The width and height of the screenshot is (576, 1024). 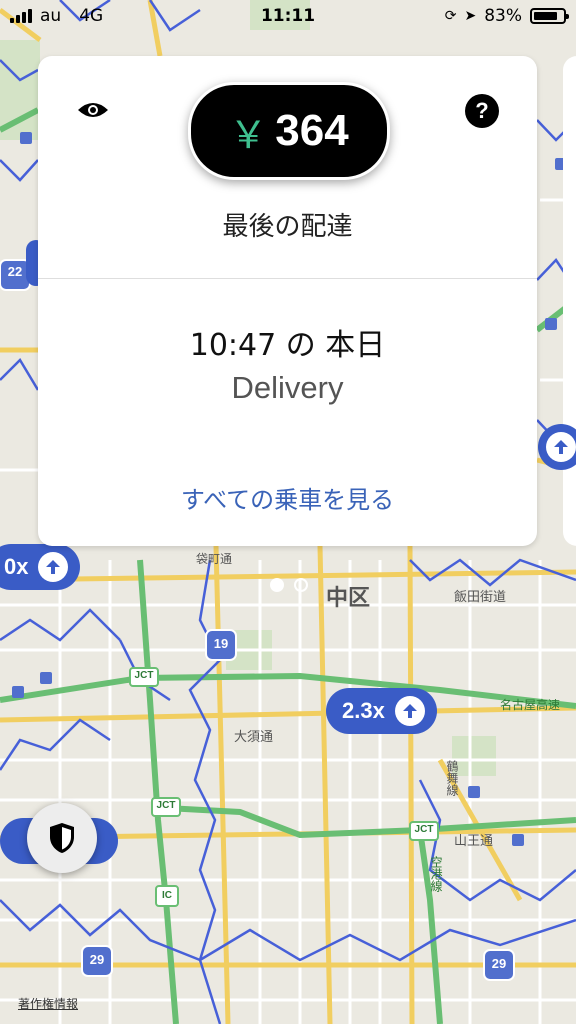 What do you see at coordinates (16, 566) in the screenshot?
I see `surge-left-value: 0x` at bounding box center [16, 566].